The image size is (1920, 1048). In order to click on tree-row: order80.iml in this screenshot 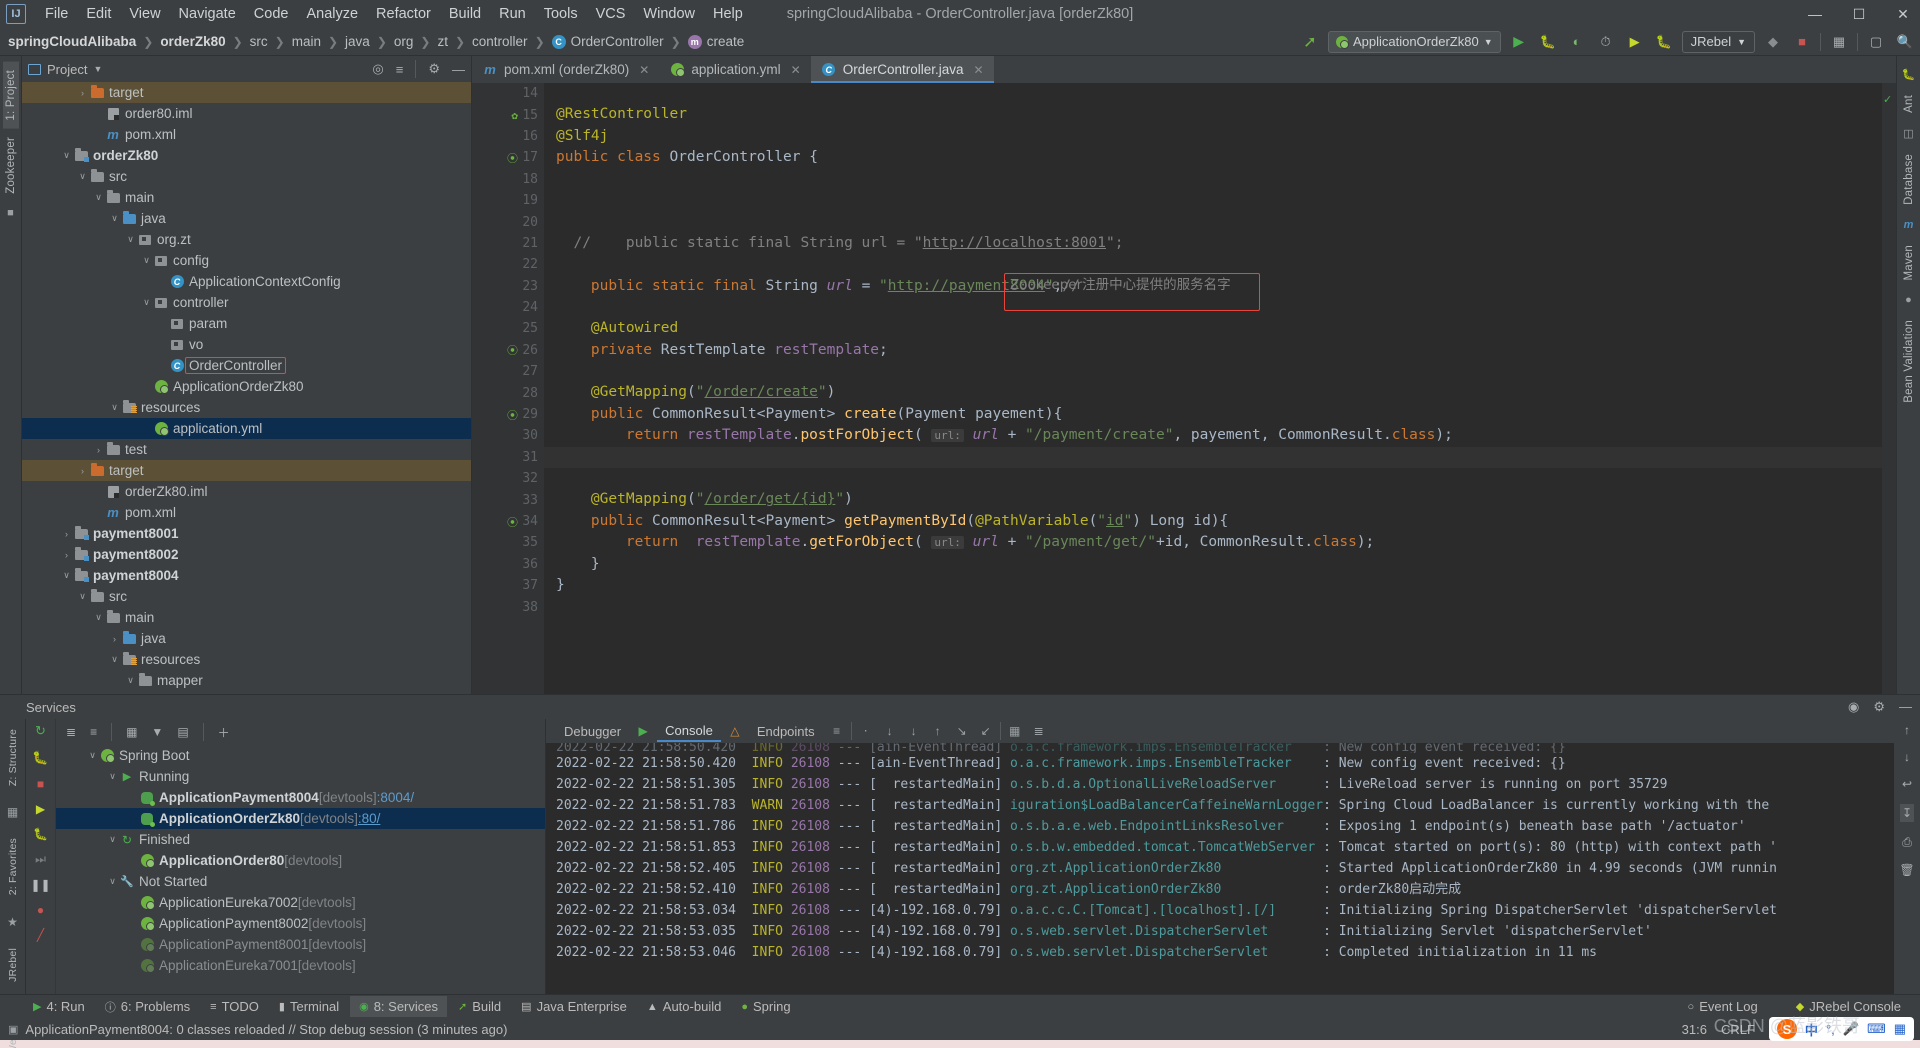, I will do `click(246, 113)`.